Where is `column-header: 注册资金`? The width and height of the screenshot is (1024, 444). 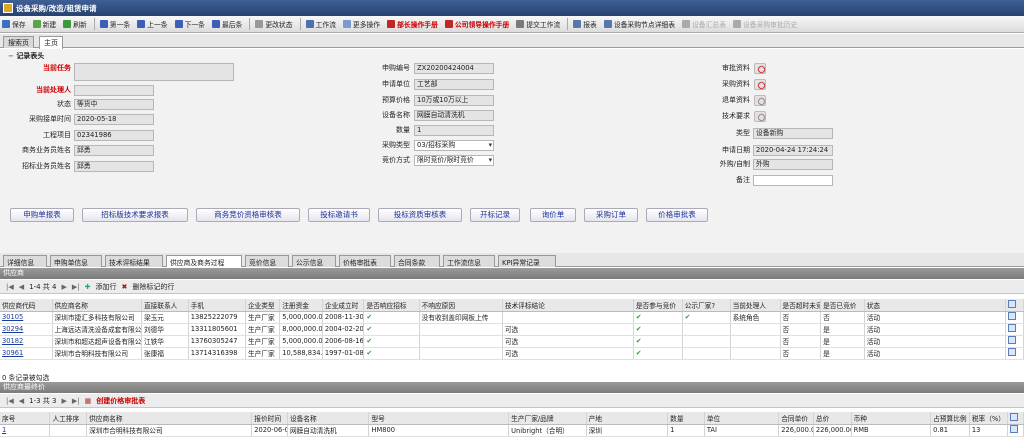 column-header: 注册资金 is located at coordinates (301, 305).